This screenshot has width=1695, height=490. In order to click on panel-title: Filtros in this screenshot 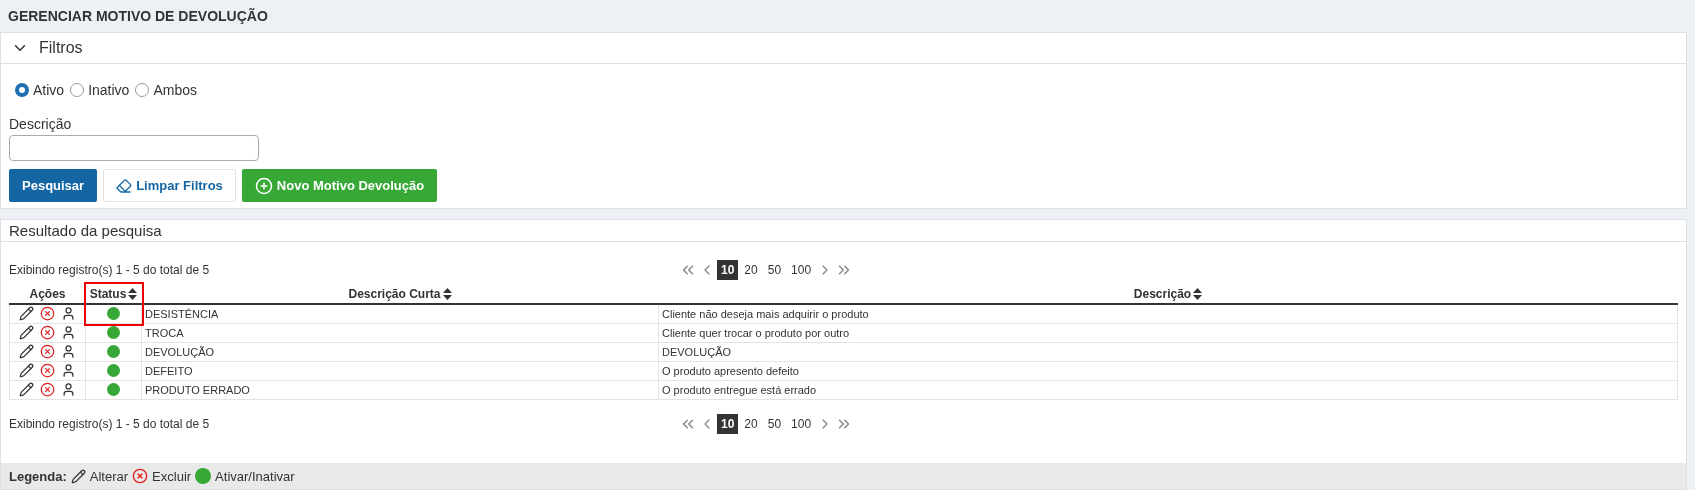, I will do `click(61, 48)`.